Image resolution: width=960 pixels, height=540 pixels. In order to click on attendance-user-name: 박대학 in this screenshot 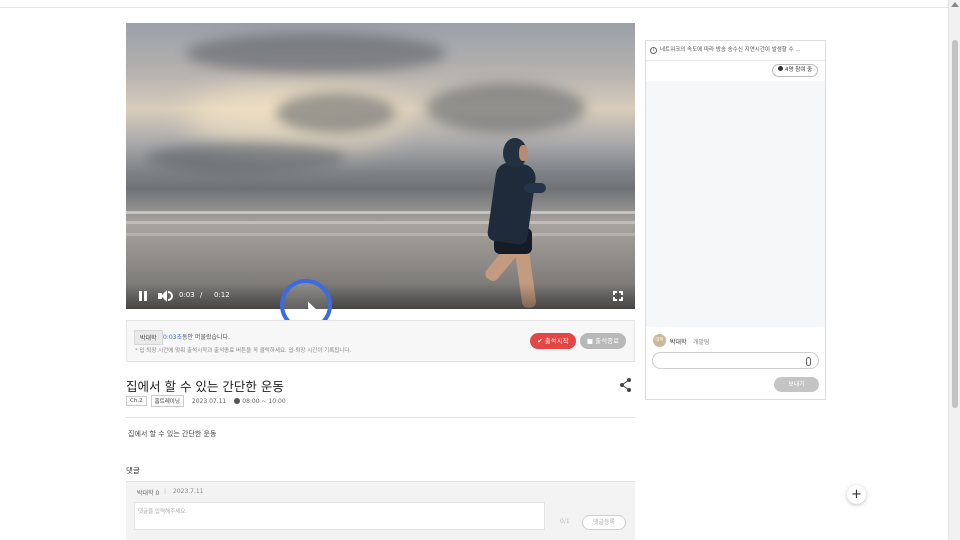, I will do `click(148, 337)`.